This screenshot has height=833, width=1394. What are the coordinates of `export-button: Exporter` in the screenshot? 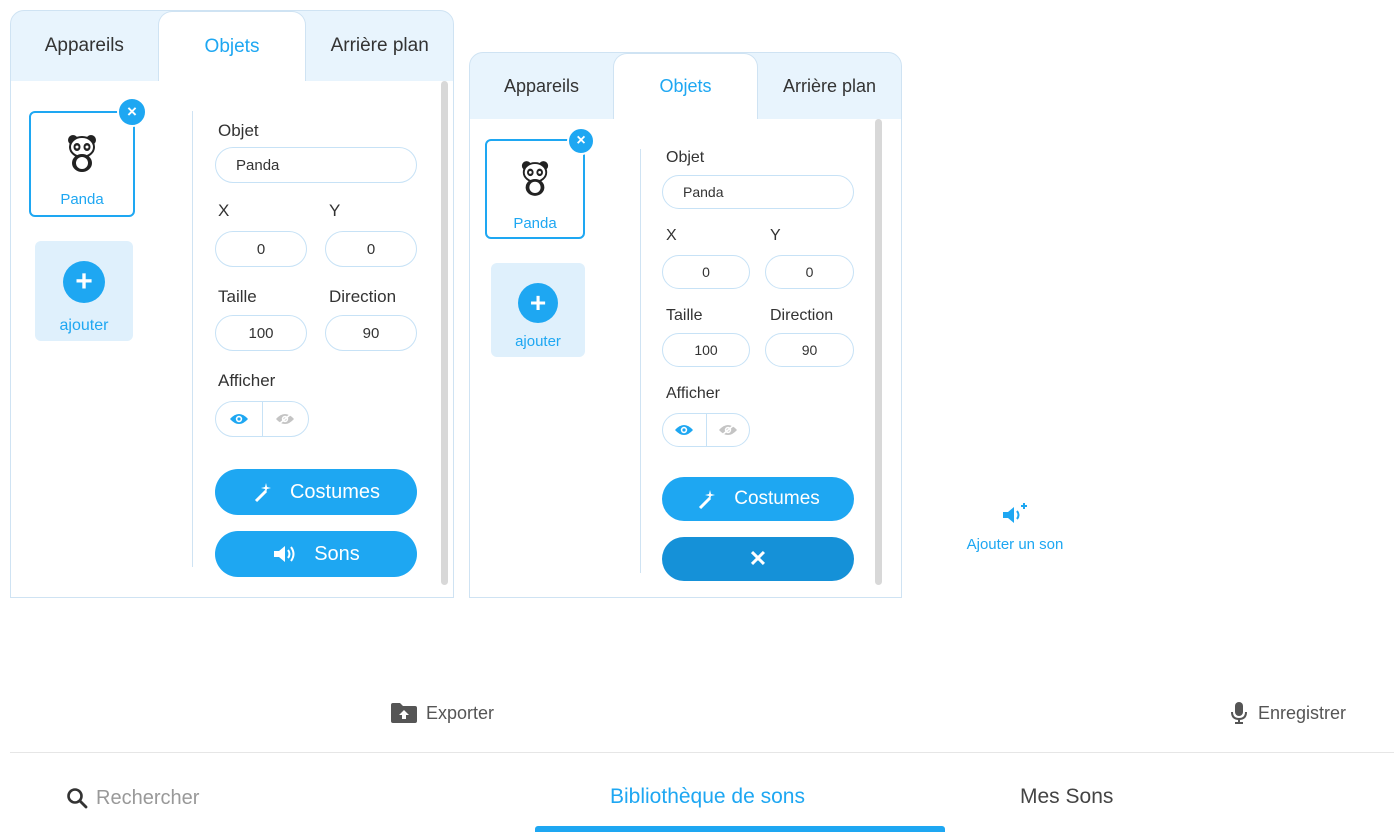 It's located at (442, 713).